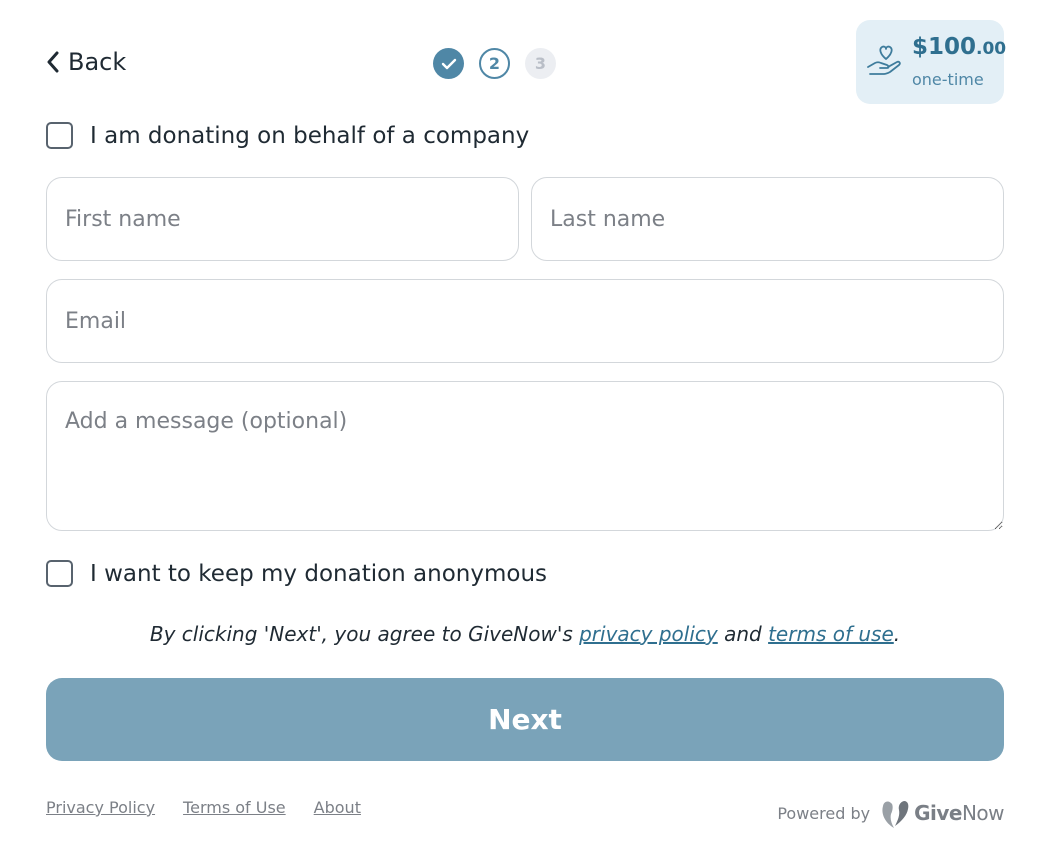  I want to click on powered-by-label: Powered by, so click(824, 813).